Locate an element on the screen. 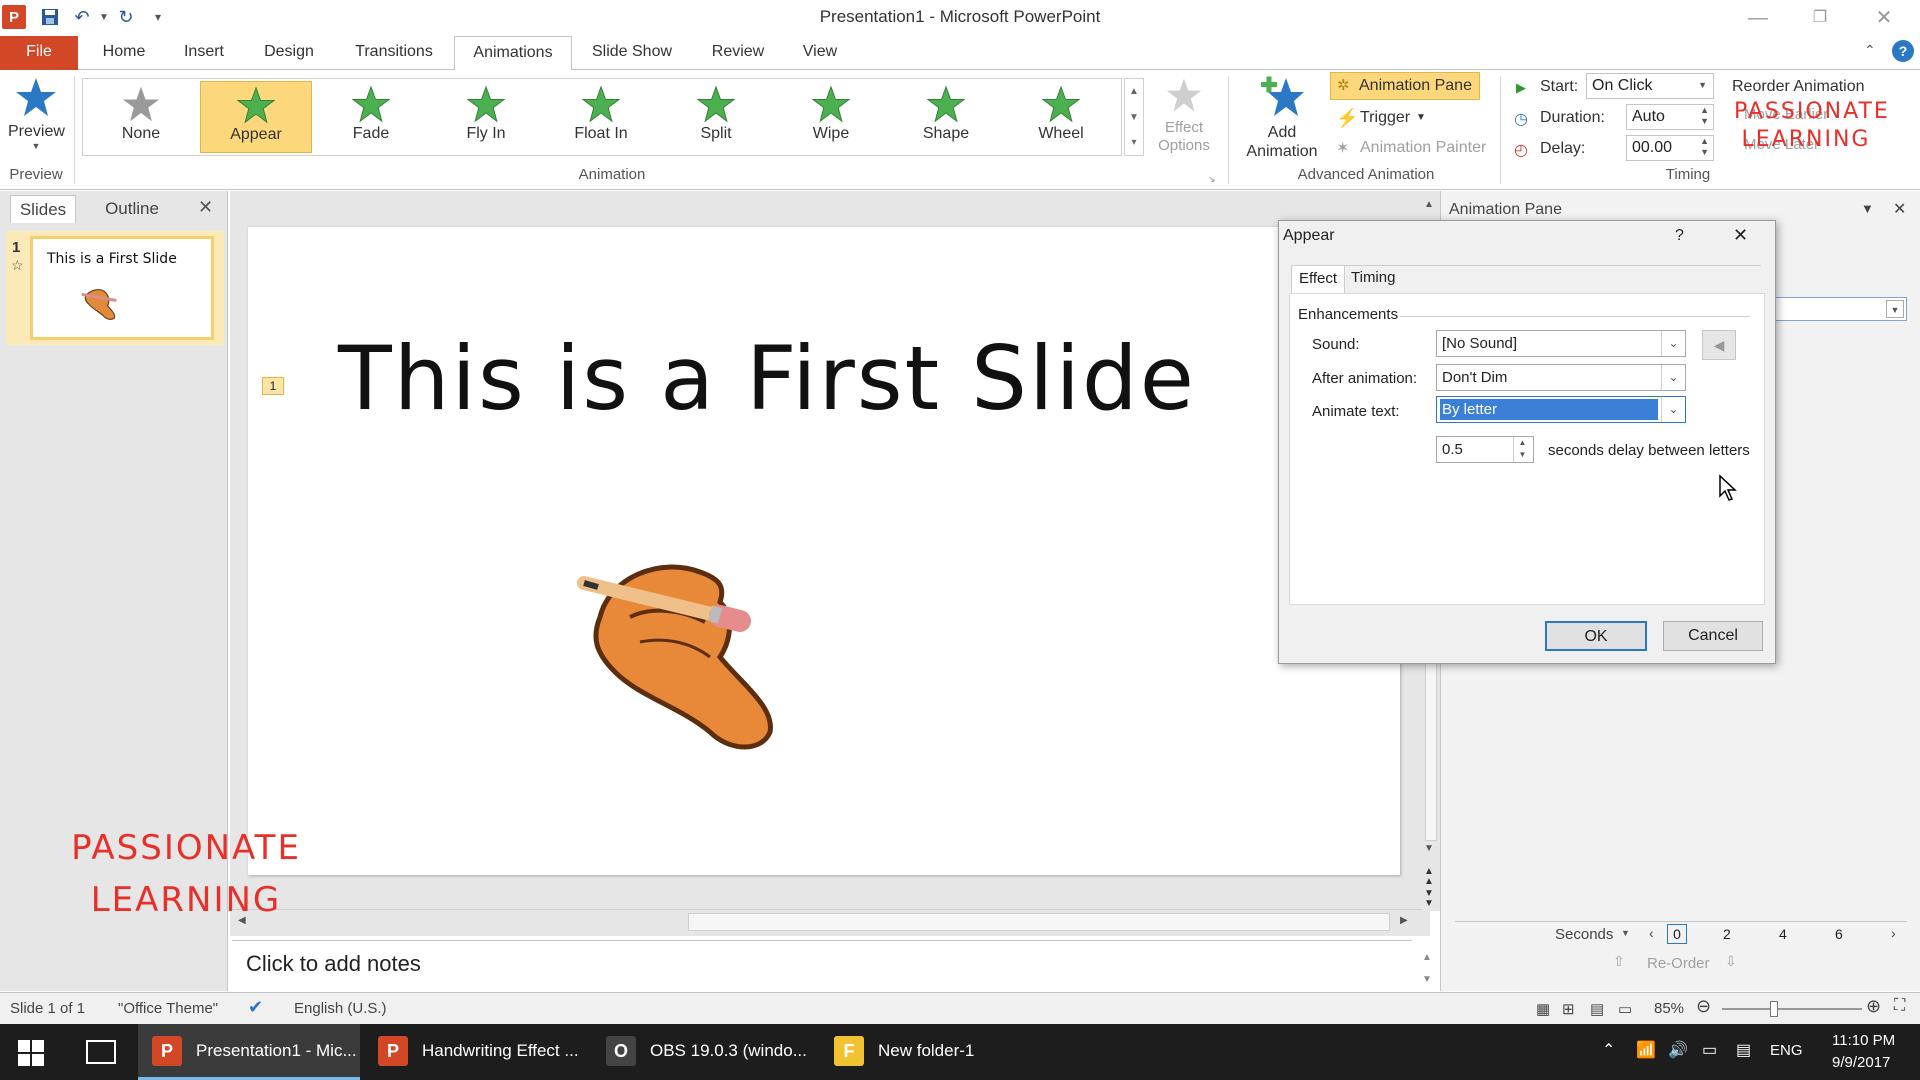  dialog-close-button: ✕ is located at coordinates (1740, 235).